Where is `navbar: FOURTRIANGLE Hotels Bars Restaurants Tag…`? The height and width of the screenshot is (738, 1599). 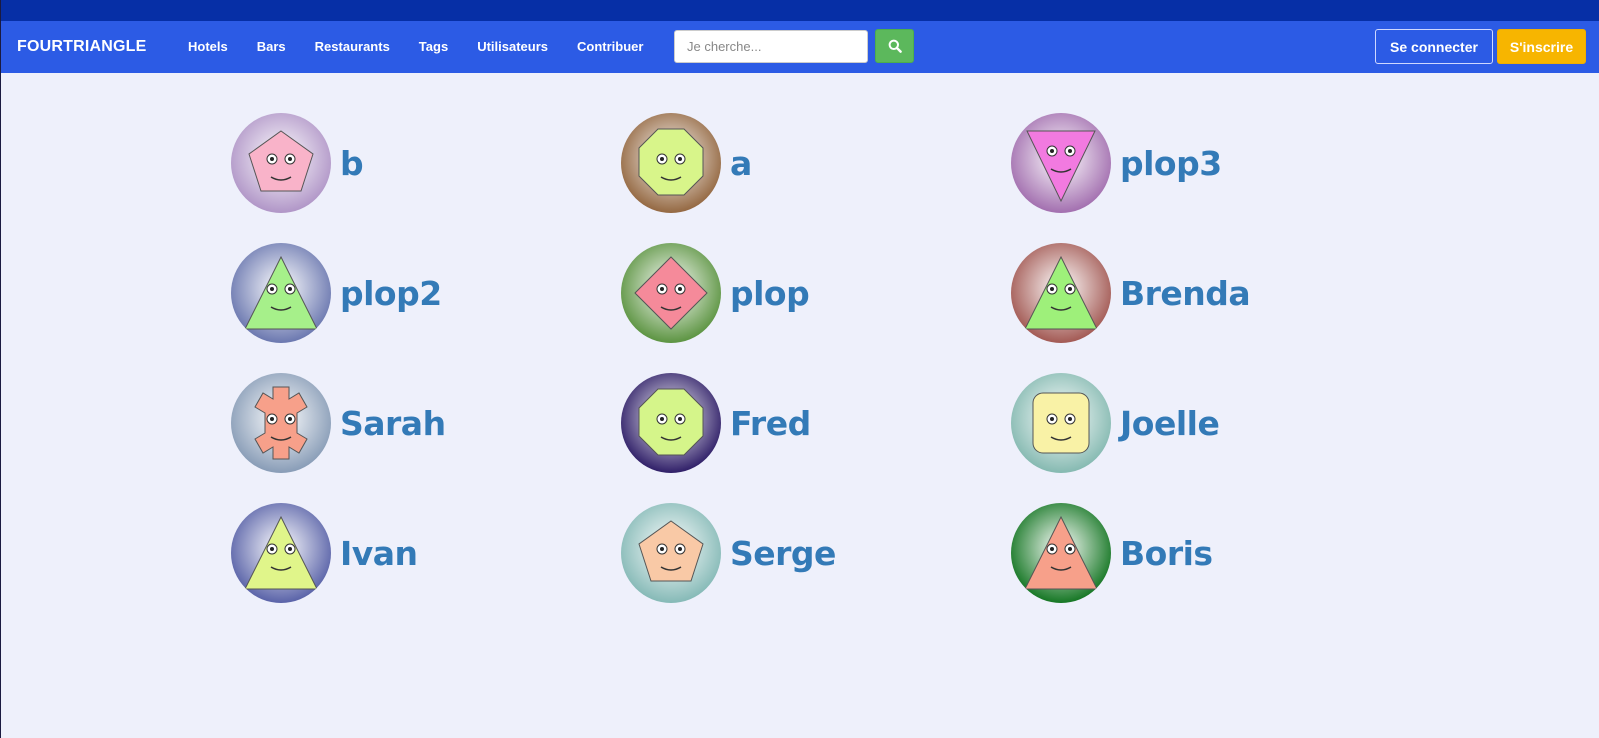
navbar: FOURTRIANGLE Hotels Bars Restaurants Tag… is located at coordinates (800, 47).